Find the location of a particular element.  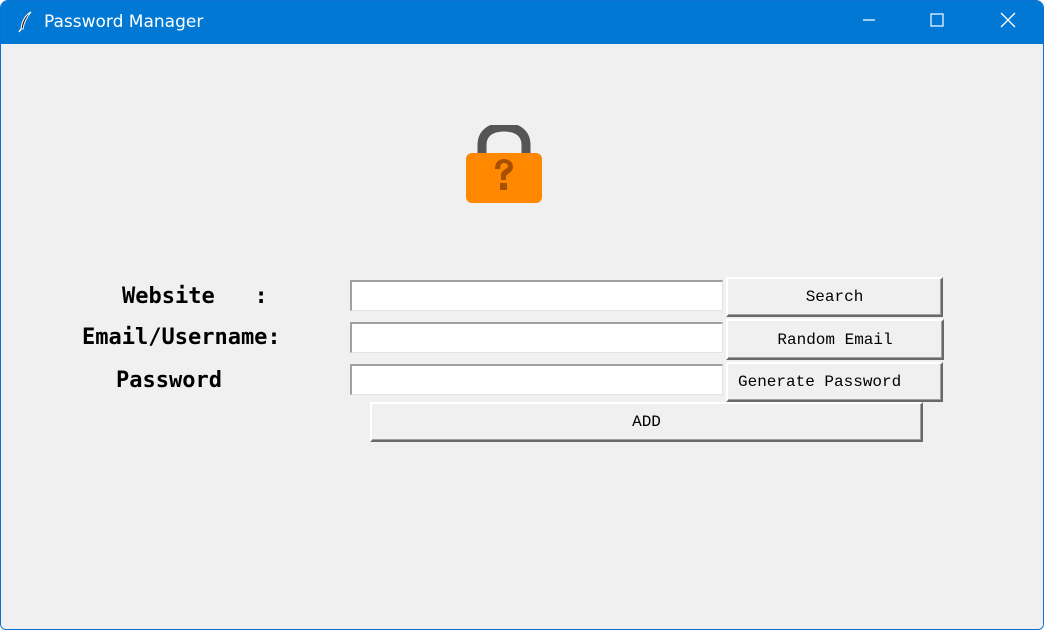

maximize-icon is located at coordinates (937, 22).